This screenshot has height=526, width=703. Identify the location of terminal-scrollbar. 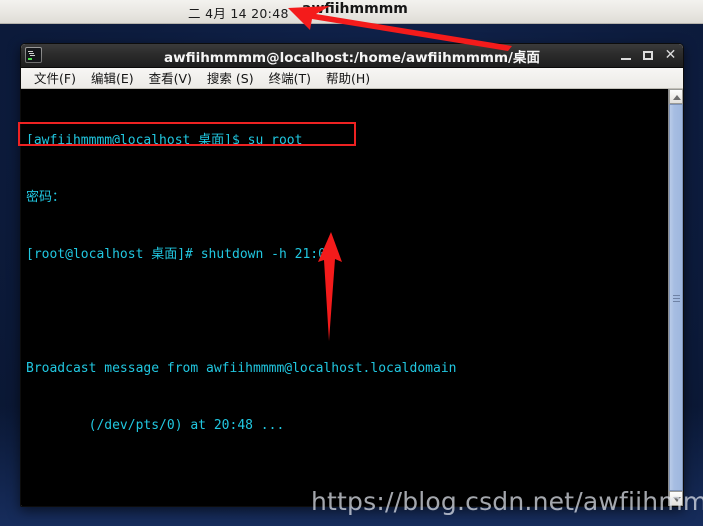
(675, 297).